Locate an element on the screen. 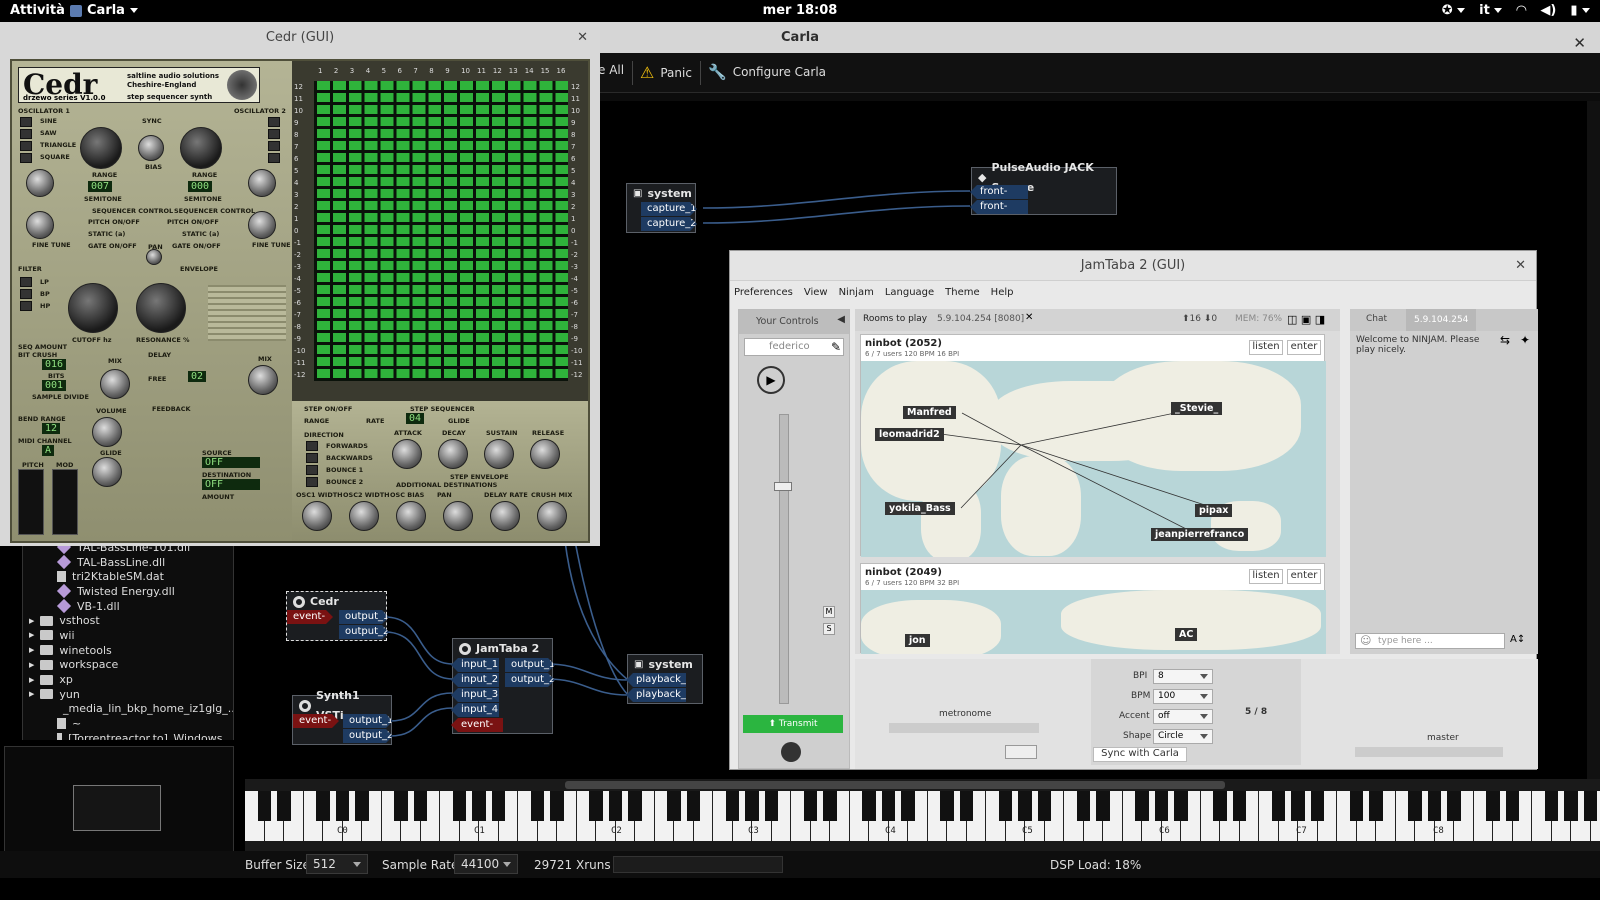  direction-forwards-button is located at coordinates (312, 446).